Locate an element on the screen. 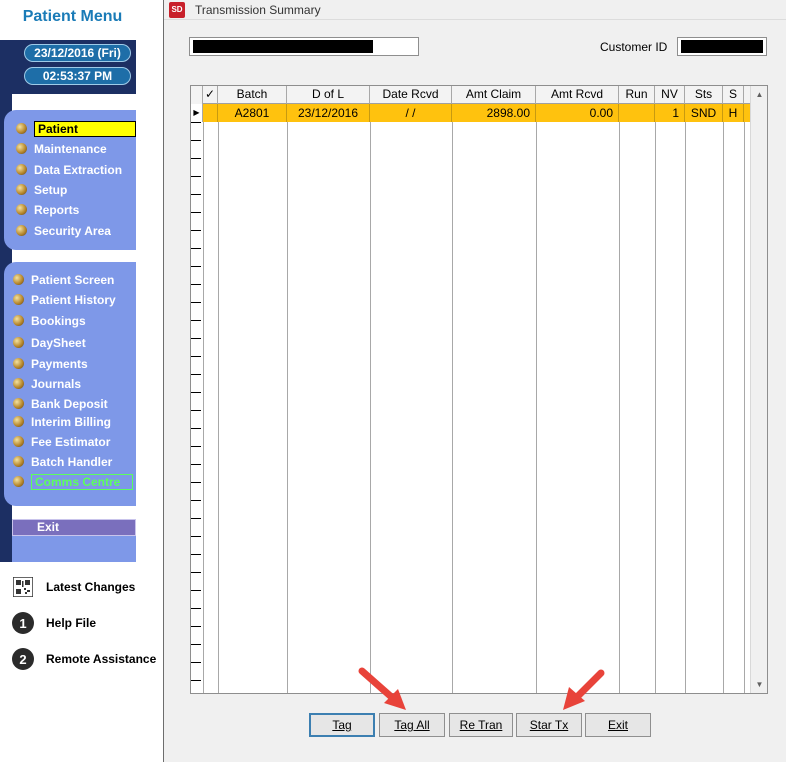 The height and width of the screenshot is (762, 786). window-titlebar: SD Transmission Summary is located at coordinates (475, 10).